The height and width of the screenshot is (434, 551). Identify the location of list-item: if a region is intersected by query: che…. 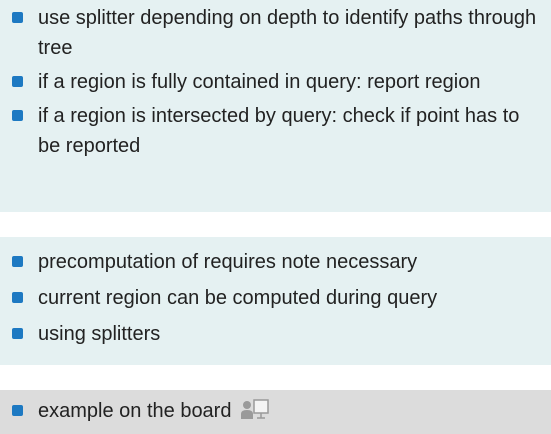
(275, 131).